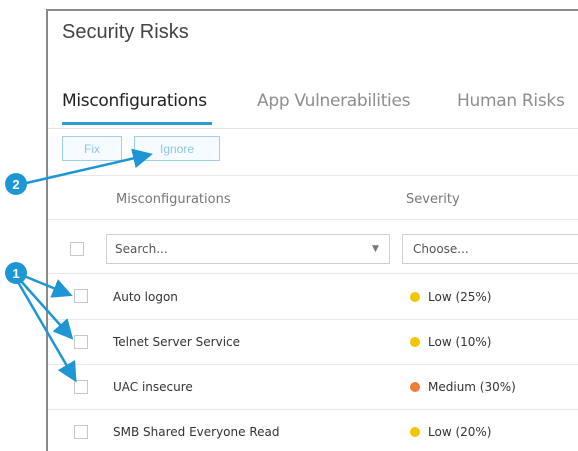 The width and height of the screenshot is (578, 451). Describe the element at coordinates (125, 32) in the screenshot. I see `page-title: Security Risks` at that location.